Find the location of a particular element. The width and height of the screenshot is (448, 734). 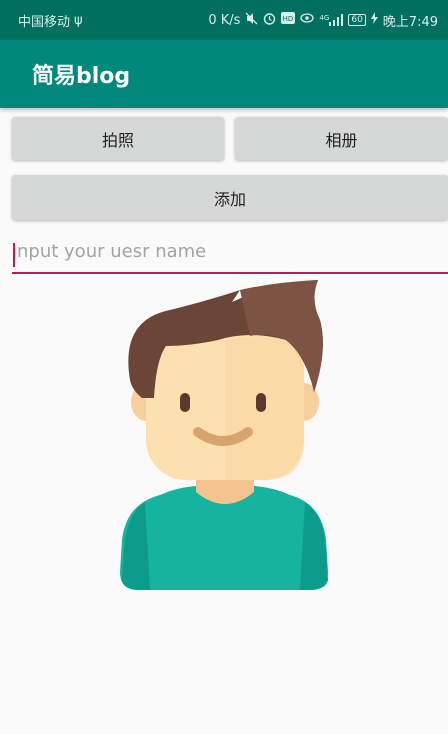

signal-label: 4G is located at coordinates (324, 18).